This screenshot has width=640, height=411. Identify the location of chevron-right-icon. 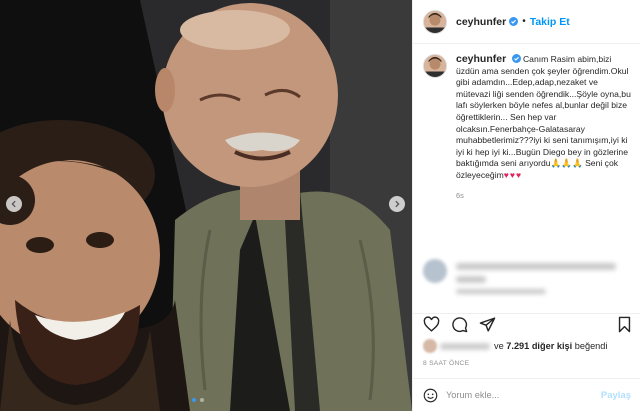
(397, 204).